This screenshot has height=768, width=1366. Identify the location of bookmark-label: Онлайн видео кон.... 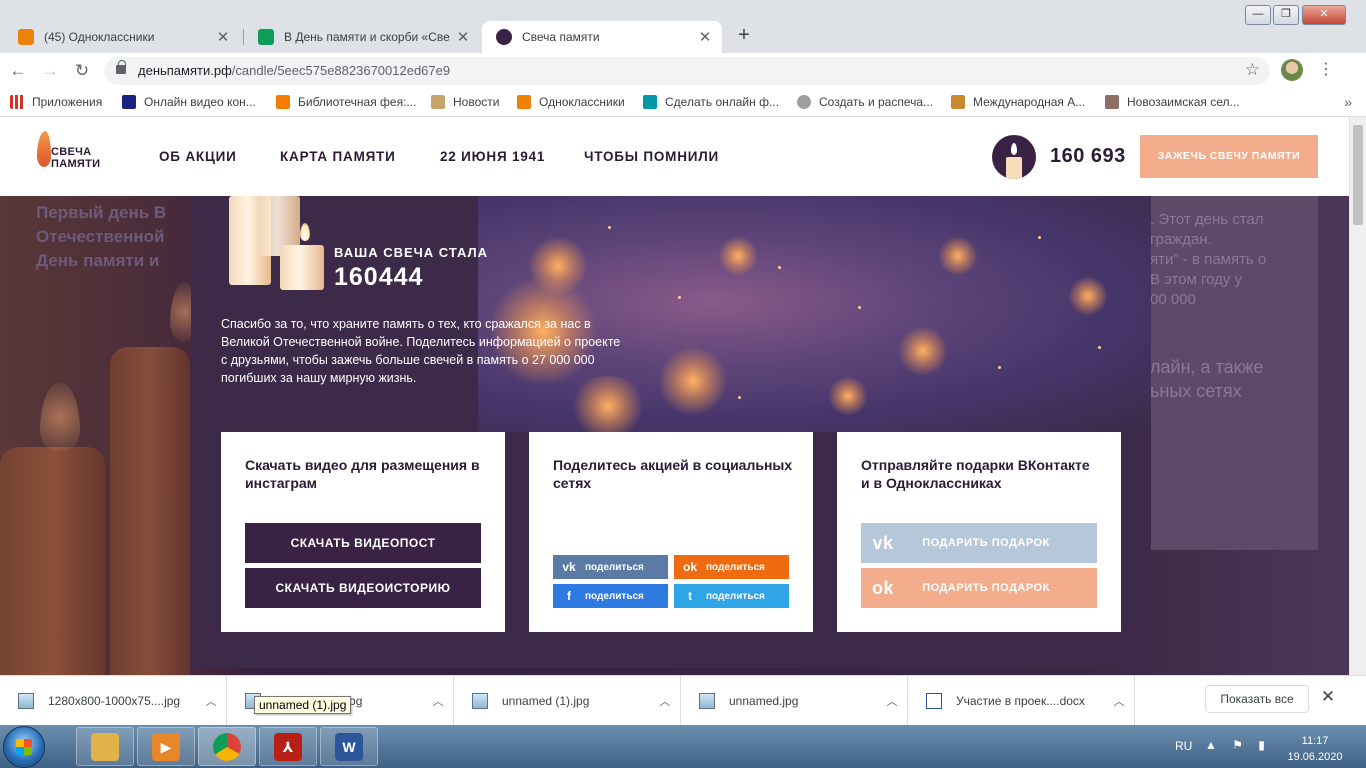
(200, 102).